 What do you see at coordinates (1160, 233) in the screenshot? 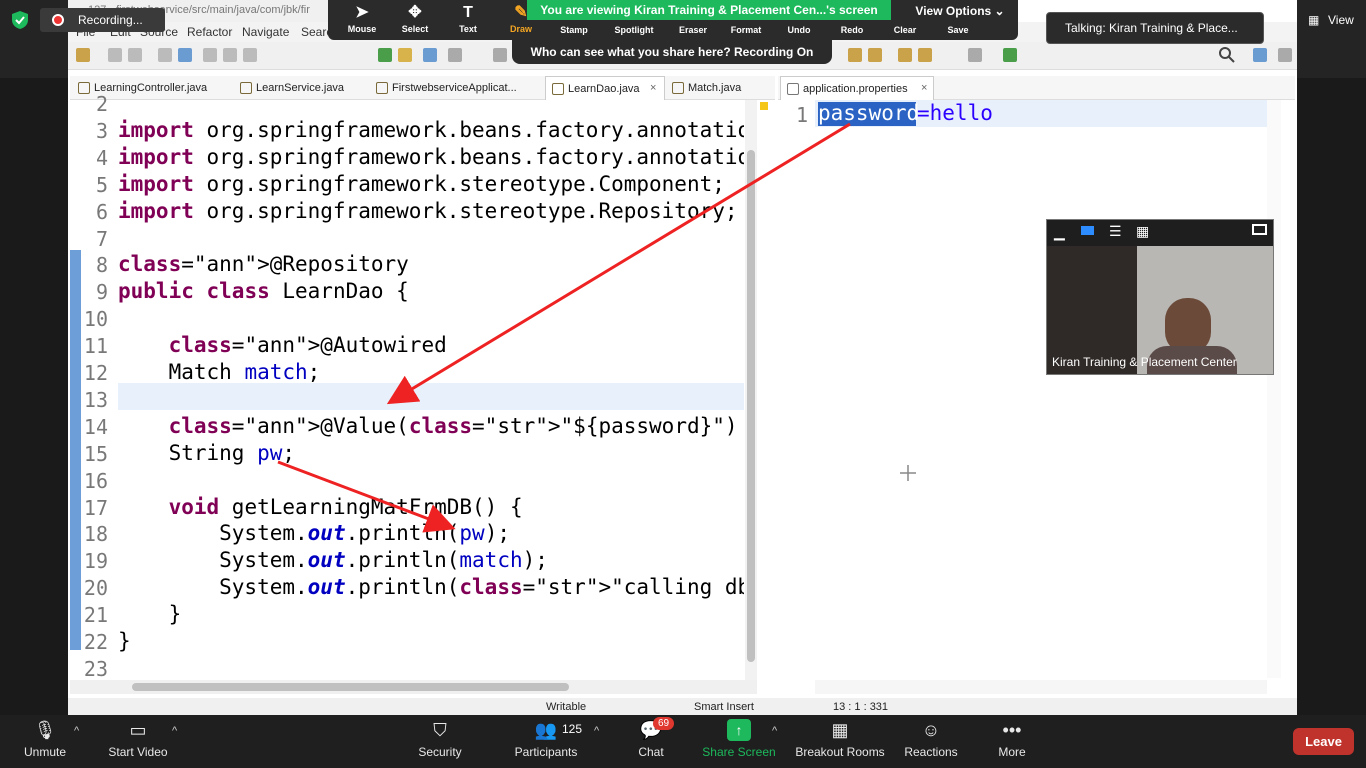
I see `video-panel-toolbar: ▁ ☰ ▦` at bounding box center [1160, 233].